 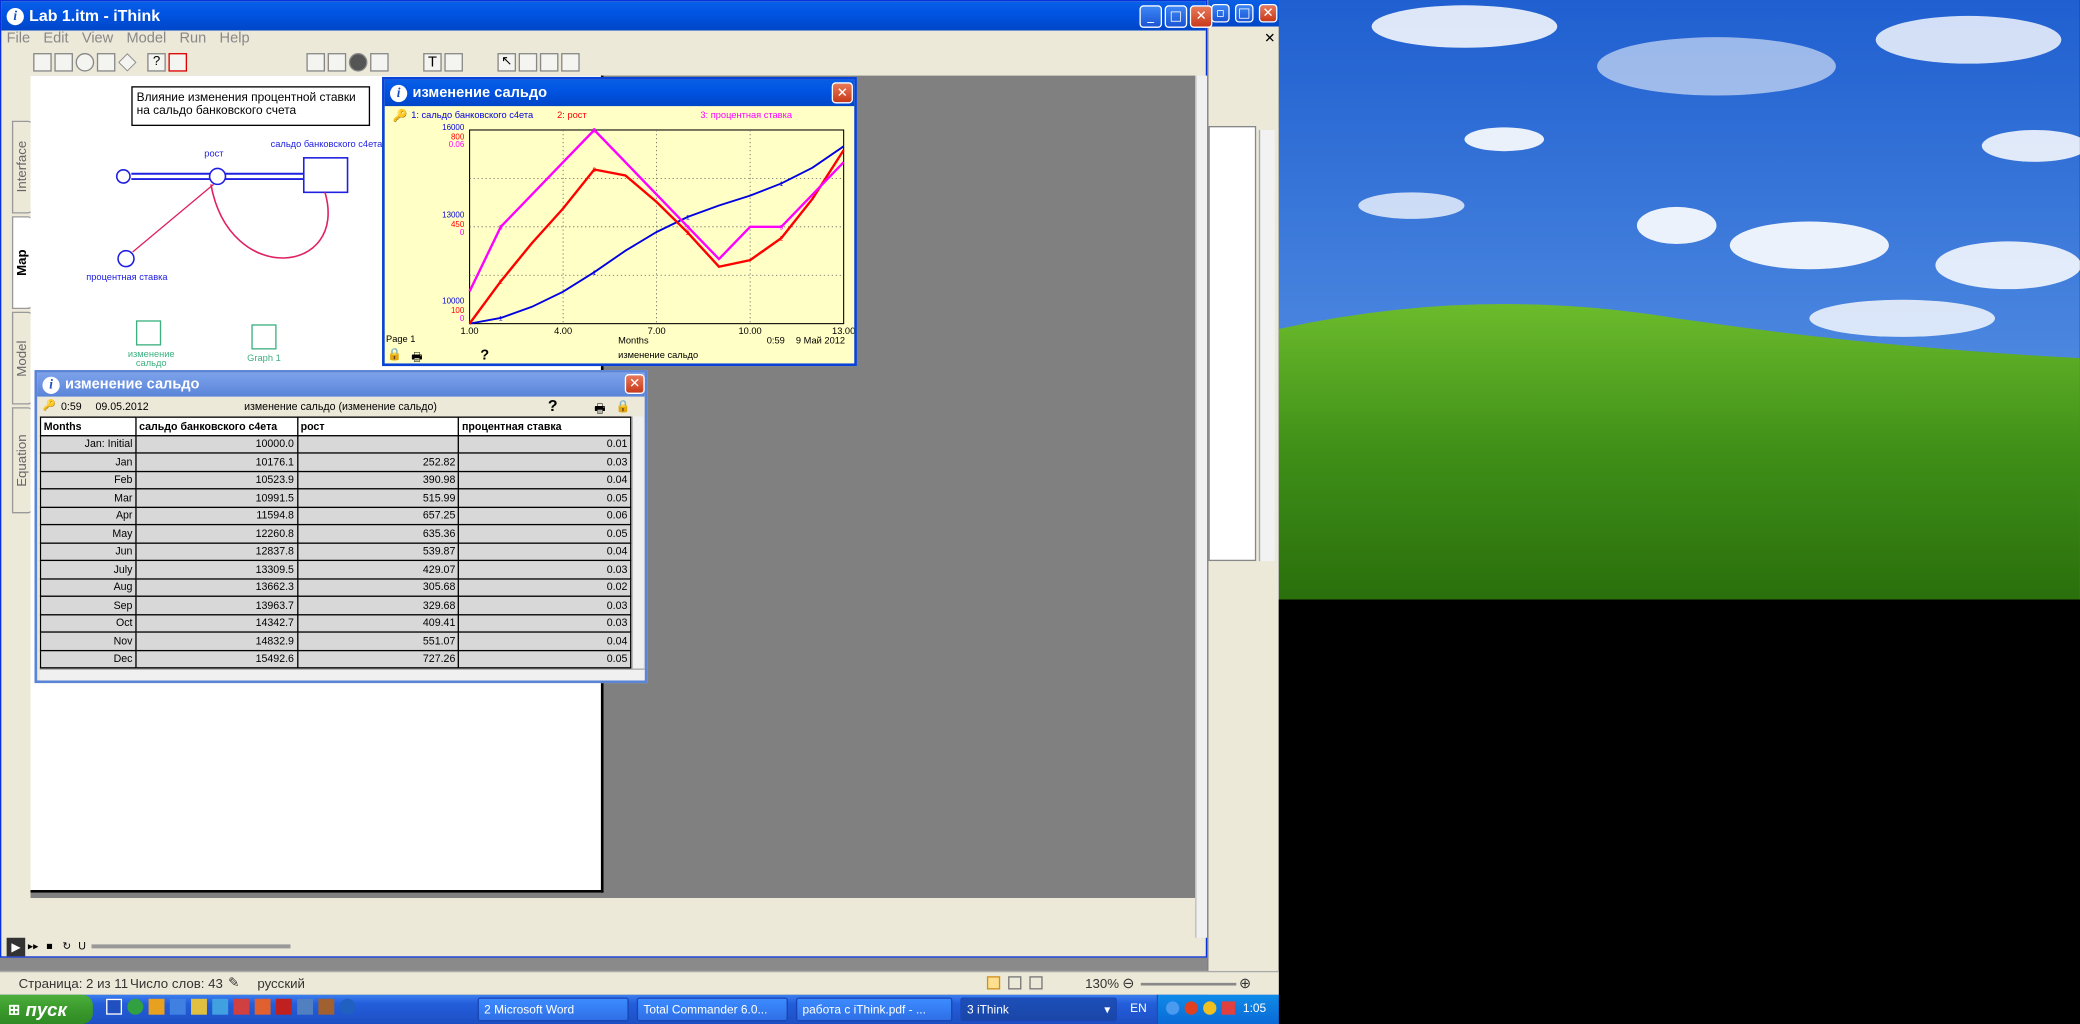 I want to click on menu-file: File, so click(x=19, y=41).